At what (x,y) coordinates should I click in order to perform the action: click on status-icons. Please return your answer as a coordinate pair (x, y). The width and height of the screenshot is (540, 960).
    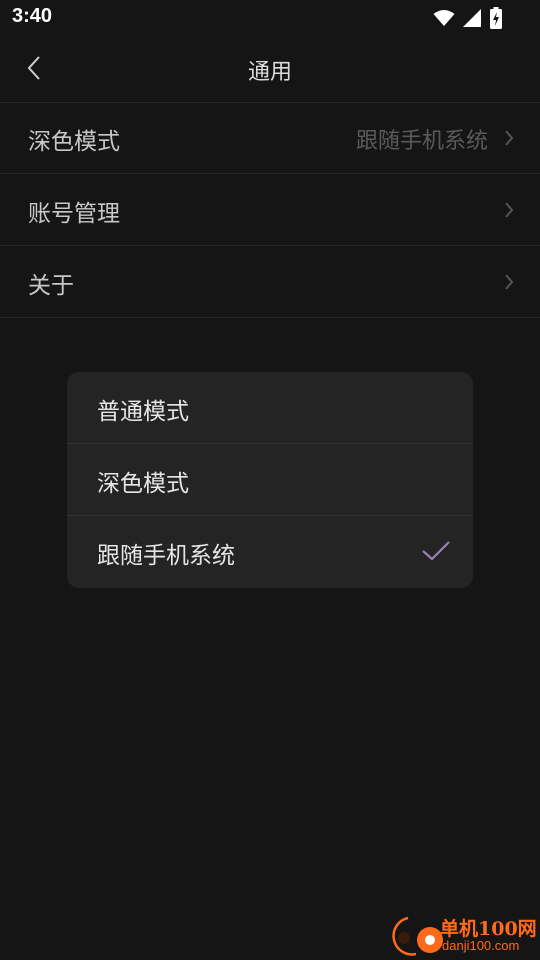
    Looking at the image, I should click on (467, 18).